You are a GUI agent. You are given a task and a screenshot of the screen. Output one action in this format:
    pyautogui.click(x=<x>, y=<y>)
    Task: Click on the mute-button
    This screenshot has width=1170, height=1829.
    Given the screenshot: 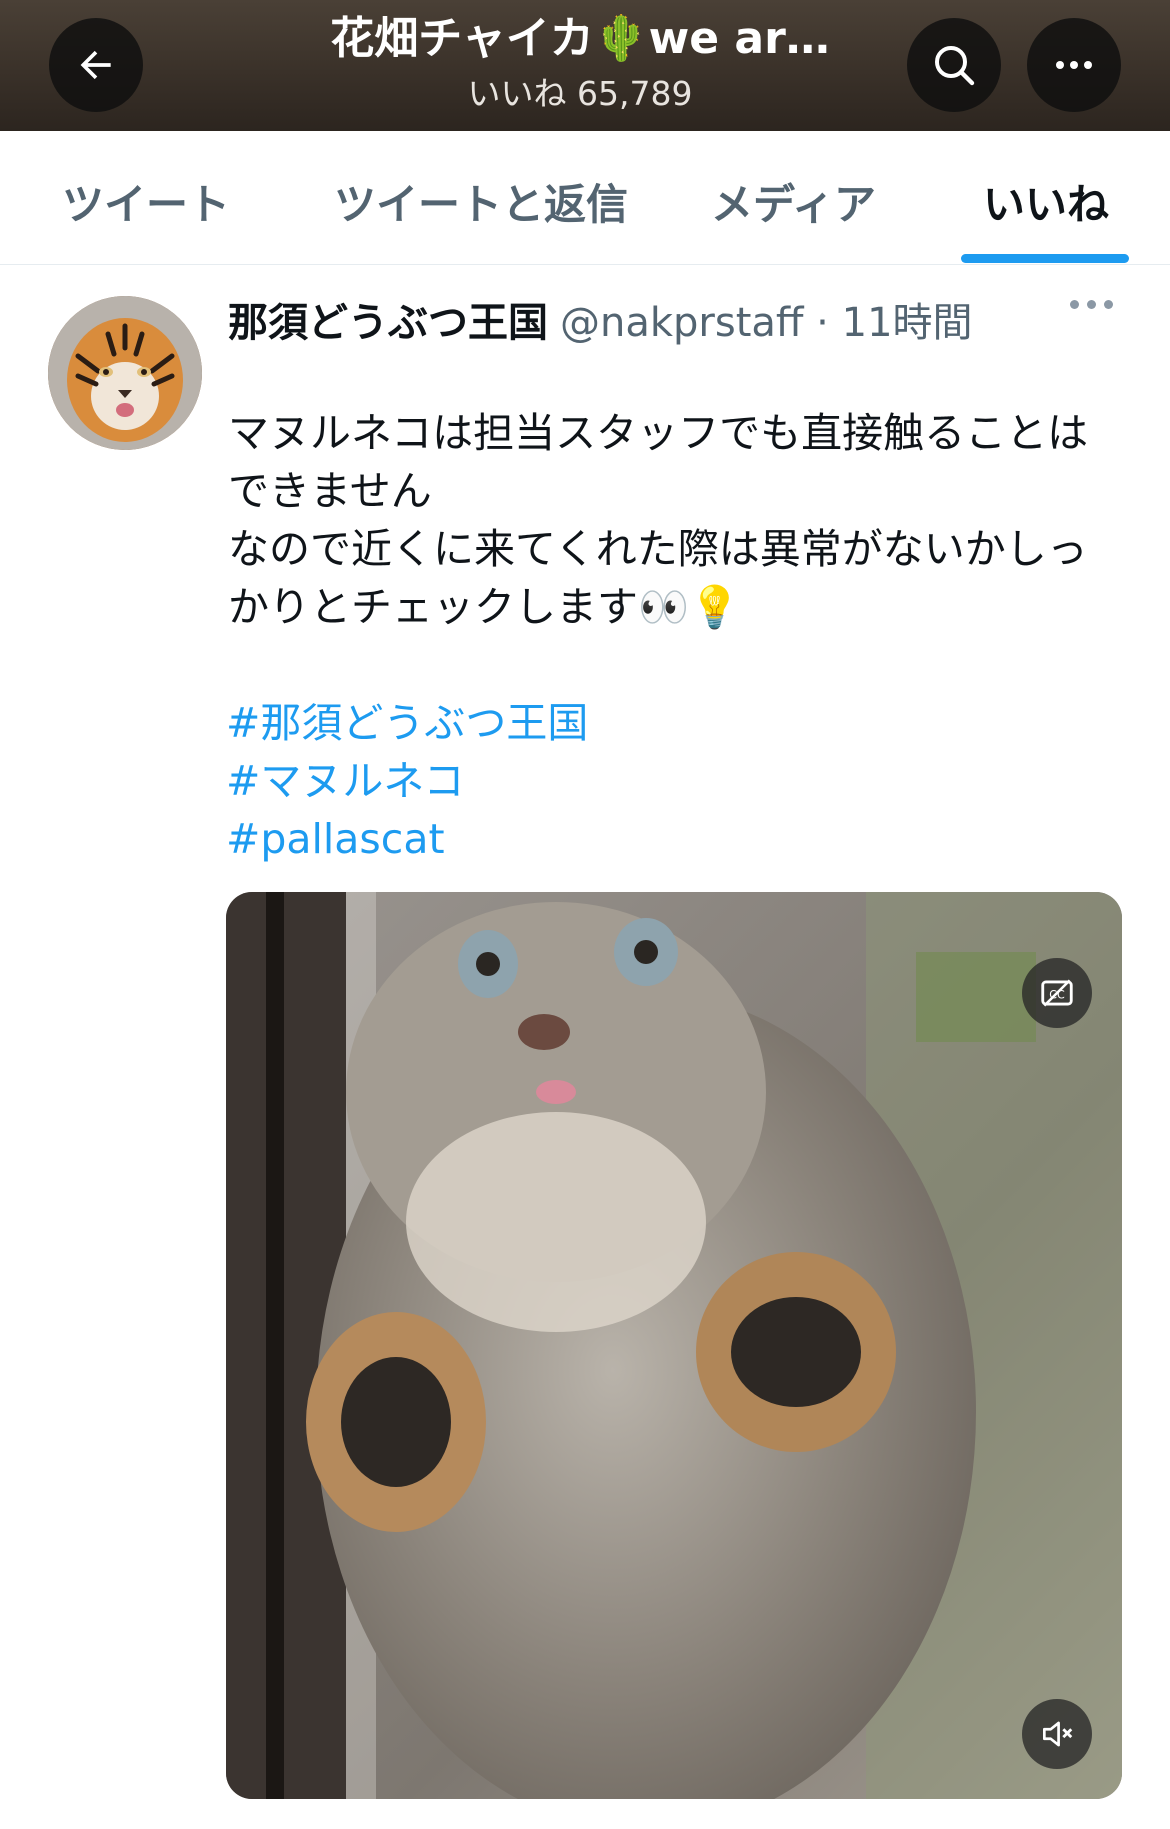 What is the action you would take?
    pyautogui.click(x=1057, y=1734)
    